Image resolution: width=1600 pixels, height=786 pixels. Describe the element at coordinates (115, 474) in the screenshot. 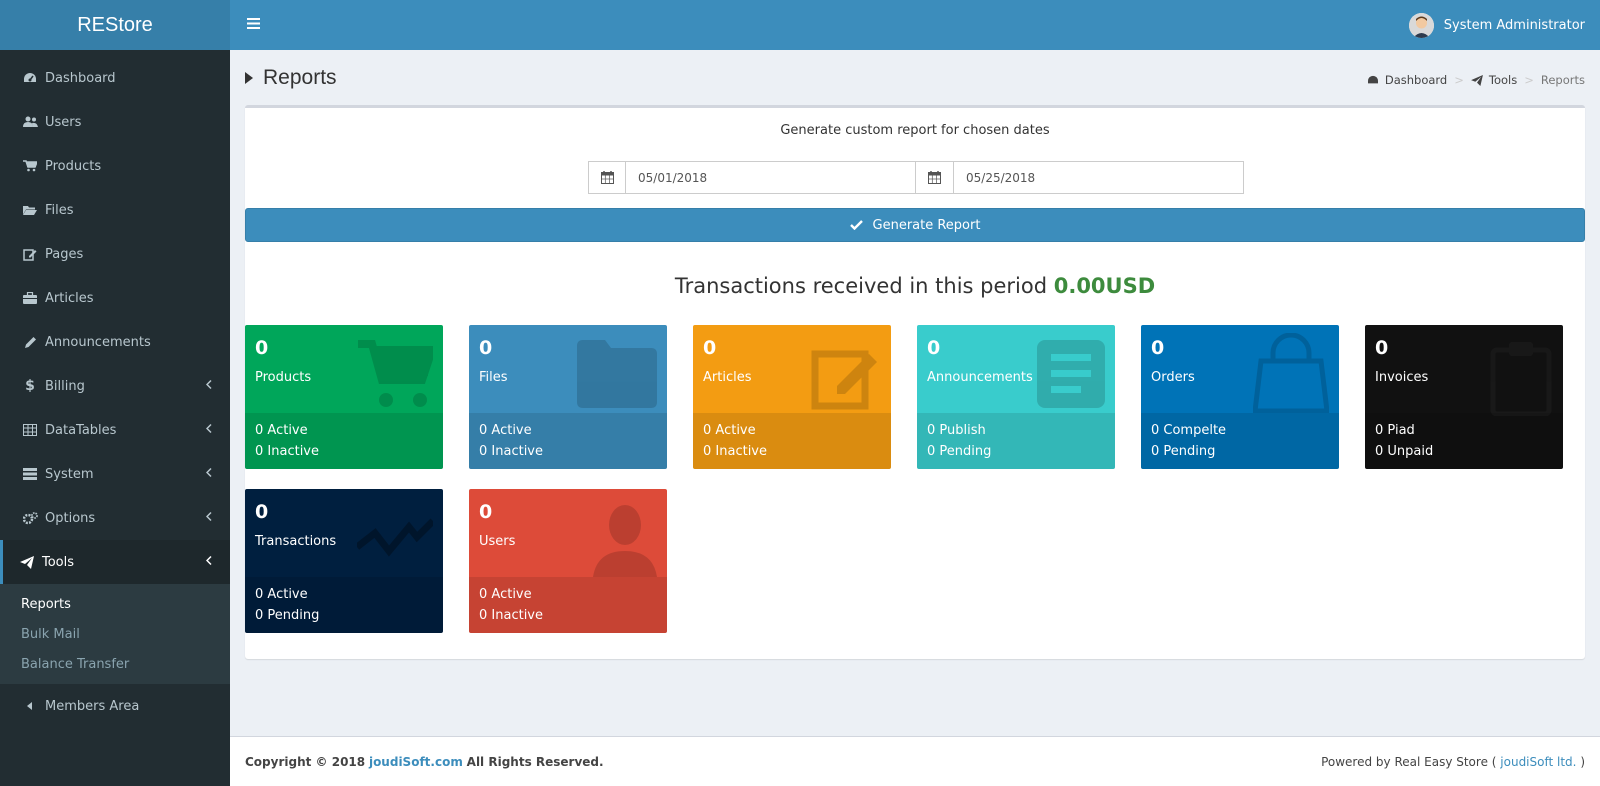

I see `sidebar-item-system: System` at that location.